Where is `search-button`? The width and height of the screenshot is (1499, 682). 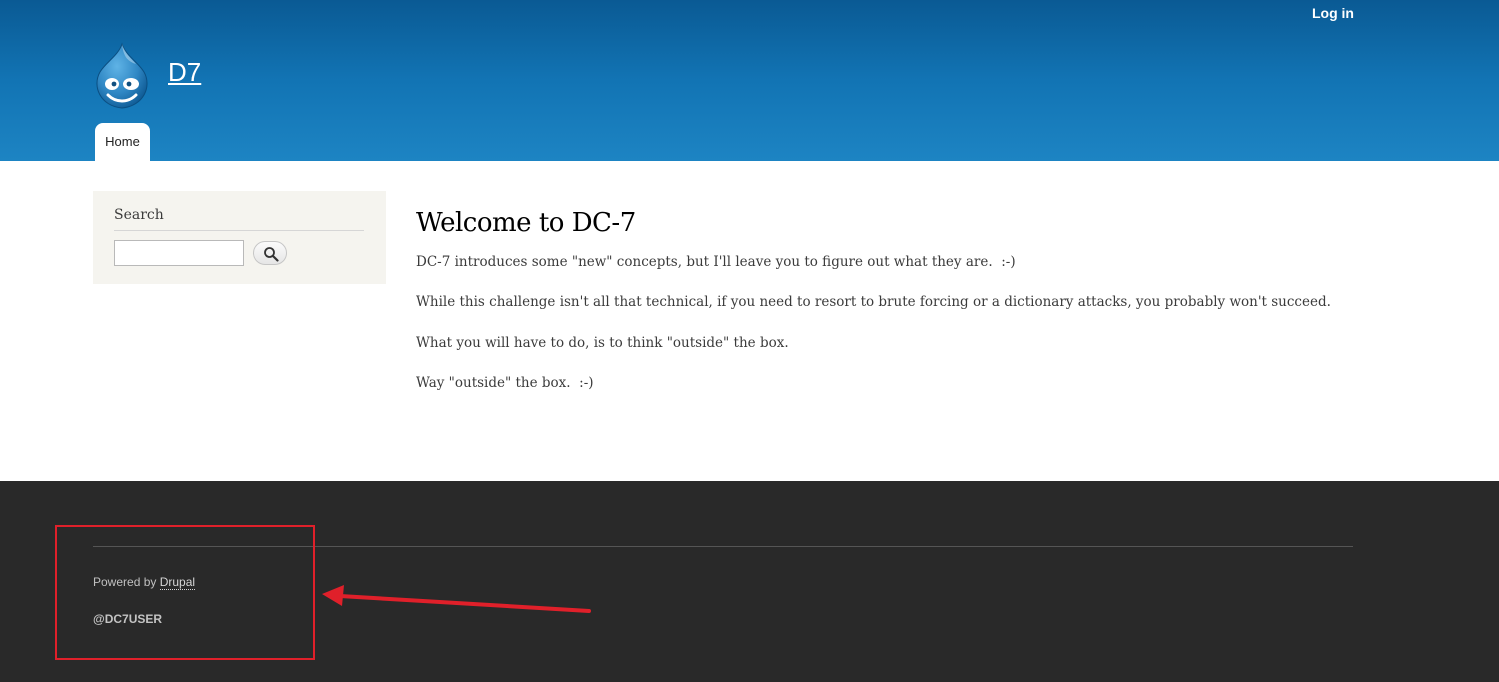
search-button is located at coordinates (270, 253).